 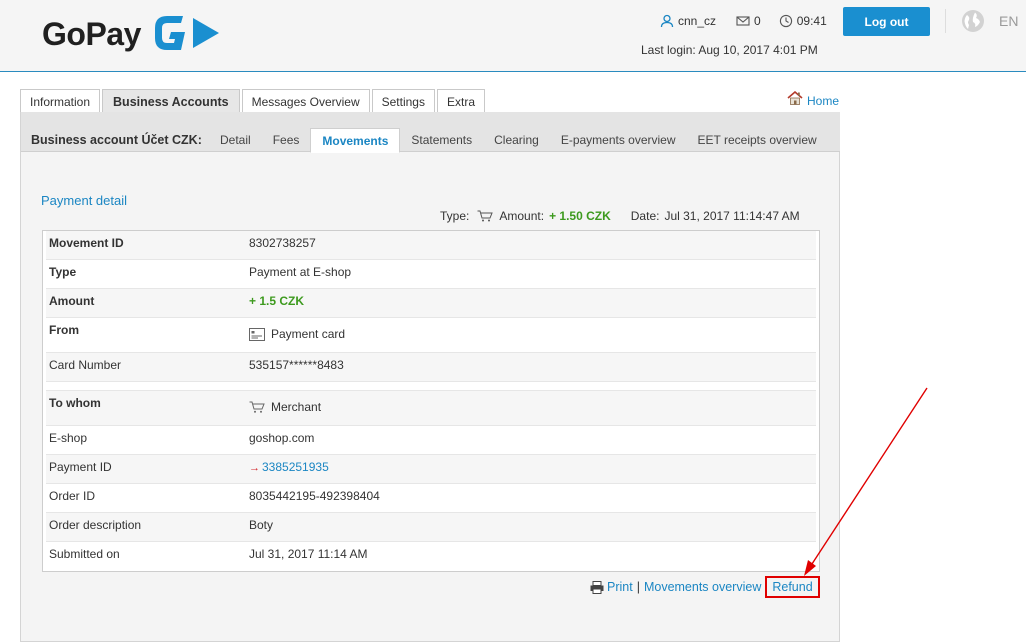 What do you see at coordinates (455, 216) in the screenshot?
I see `type-label: Type:` at bounding box center [455, 216].